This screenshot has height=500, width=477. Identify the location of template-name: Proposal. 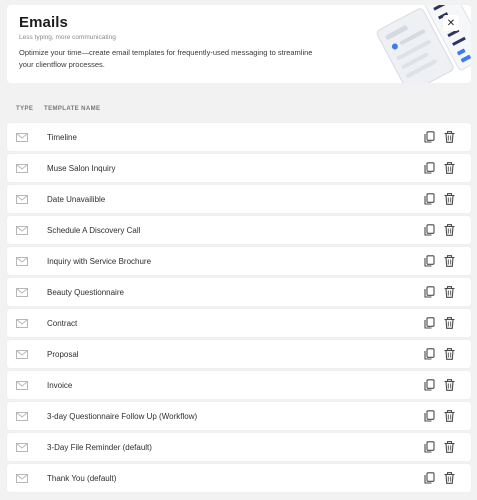
(63, 354).